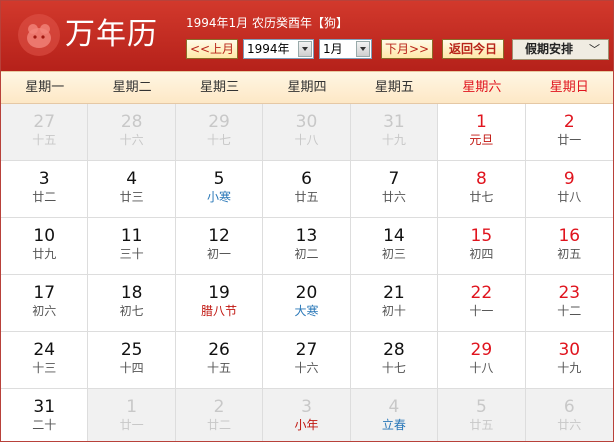 This screenshot has height=442, width=614. Describe the element at coordinates (219, 197) in the screenshot. I see `lunar-date: 小寒` at that location.